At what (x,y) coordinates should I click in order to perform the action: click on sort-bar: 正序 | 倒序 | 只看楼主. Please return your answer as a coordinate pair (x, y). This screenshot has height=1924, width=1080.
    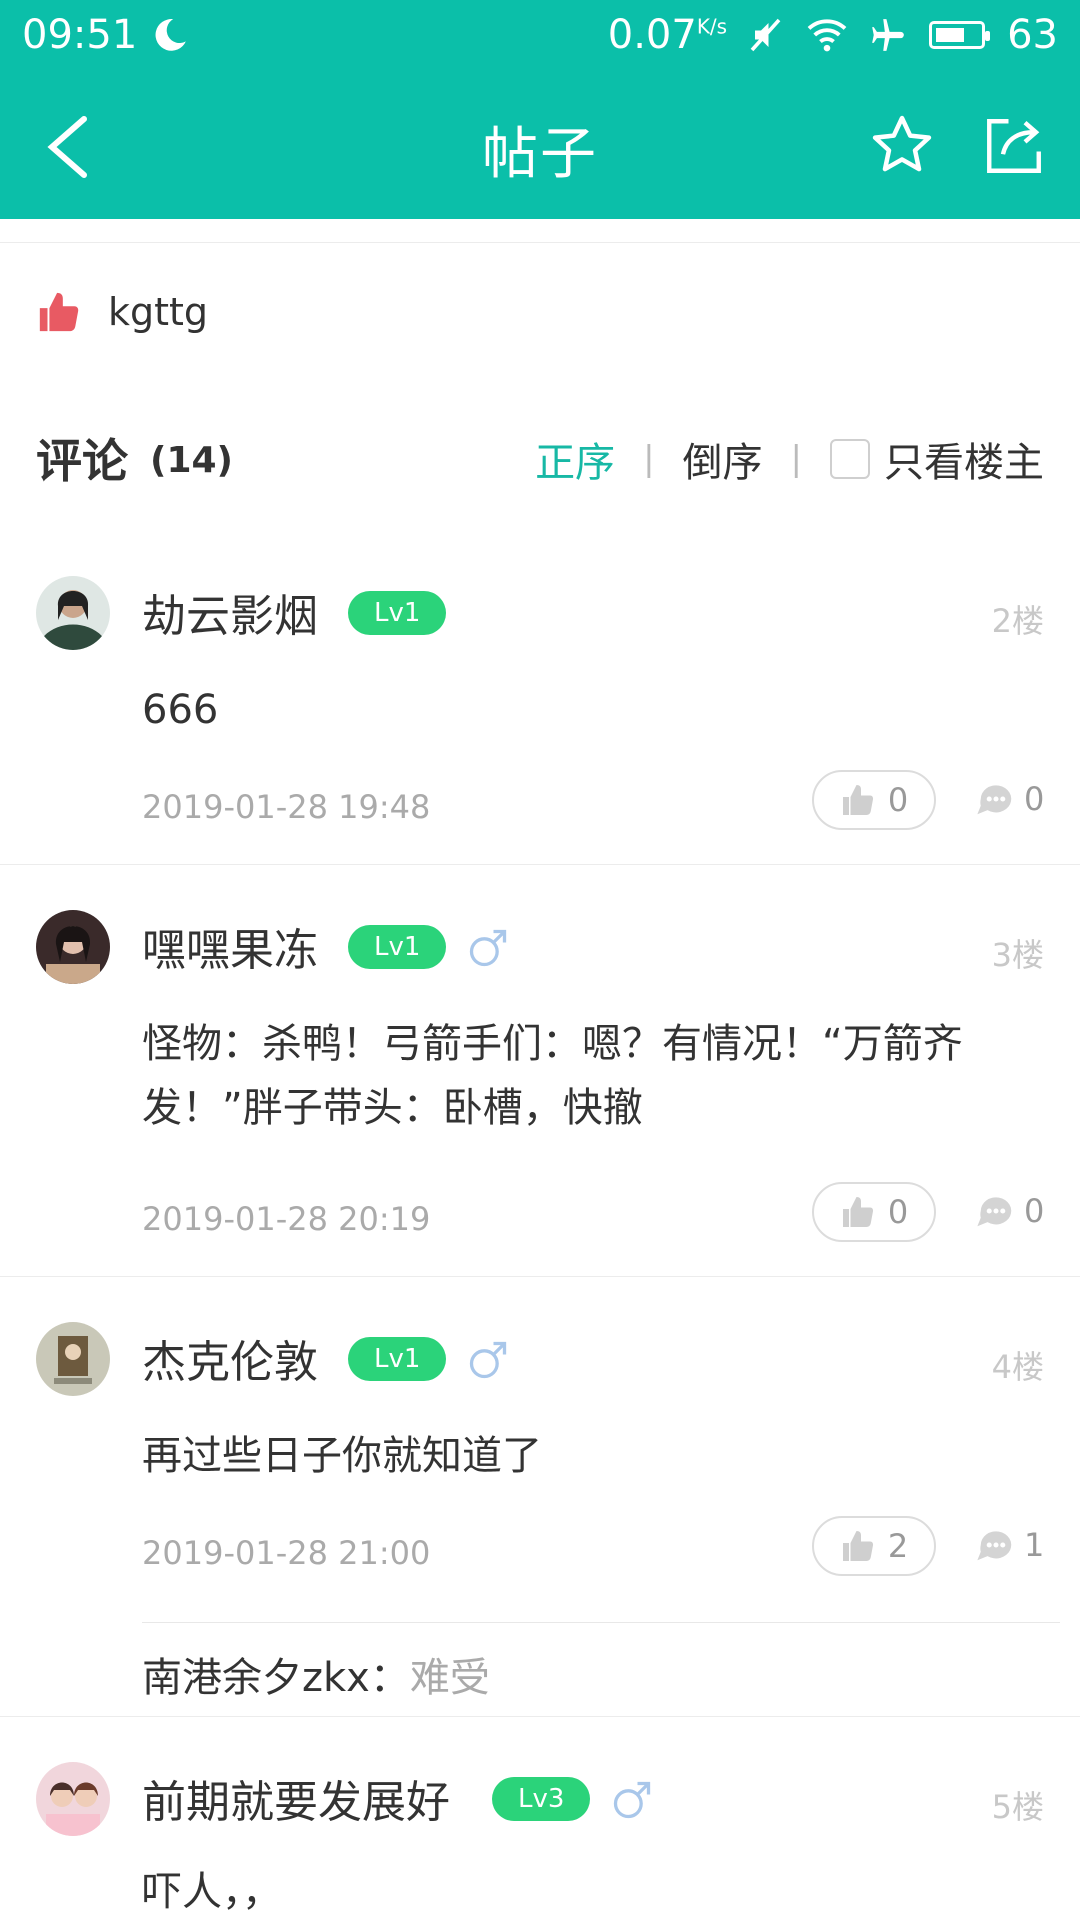
    Looking at the image, I should click on (789, 459).